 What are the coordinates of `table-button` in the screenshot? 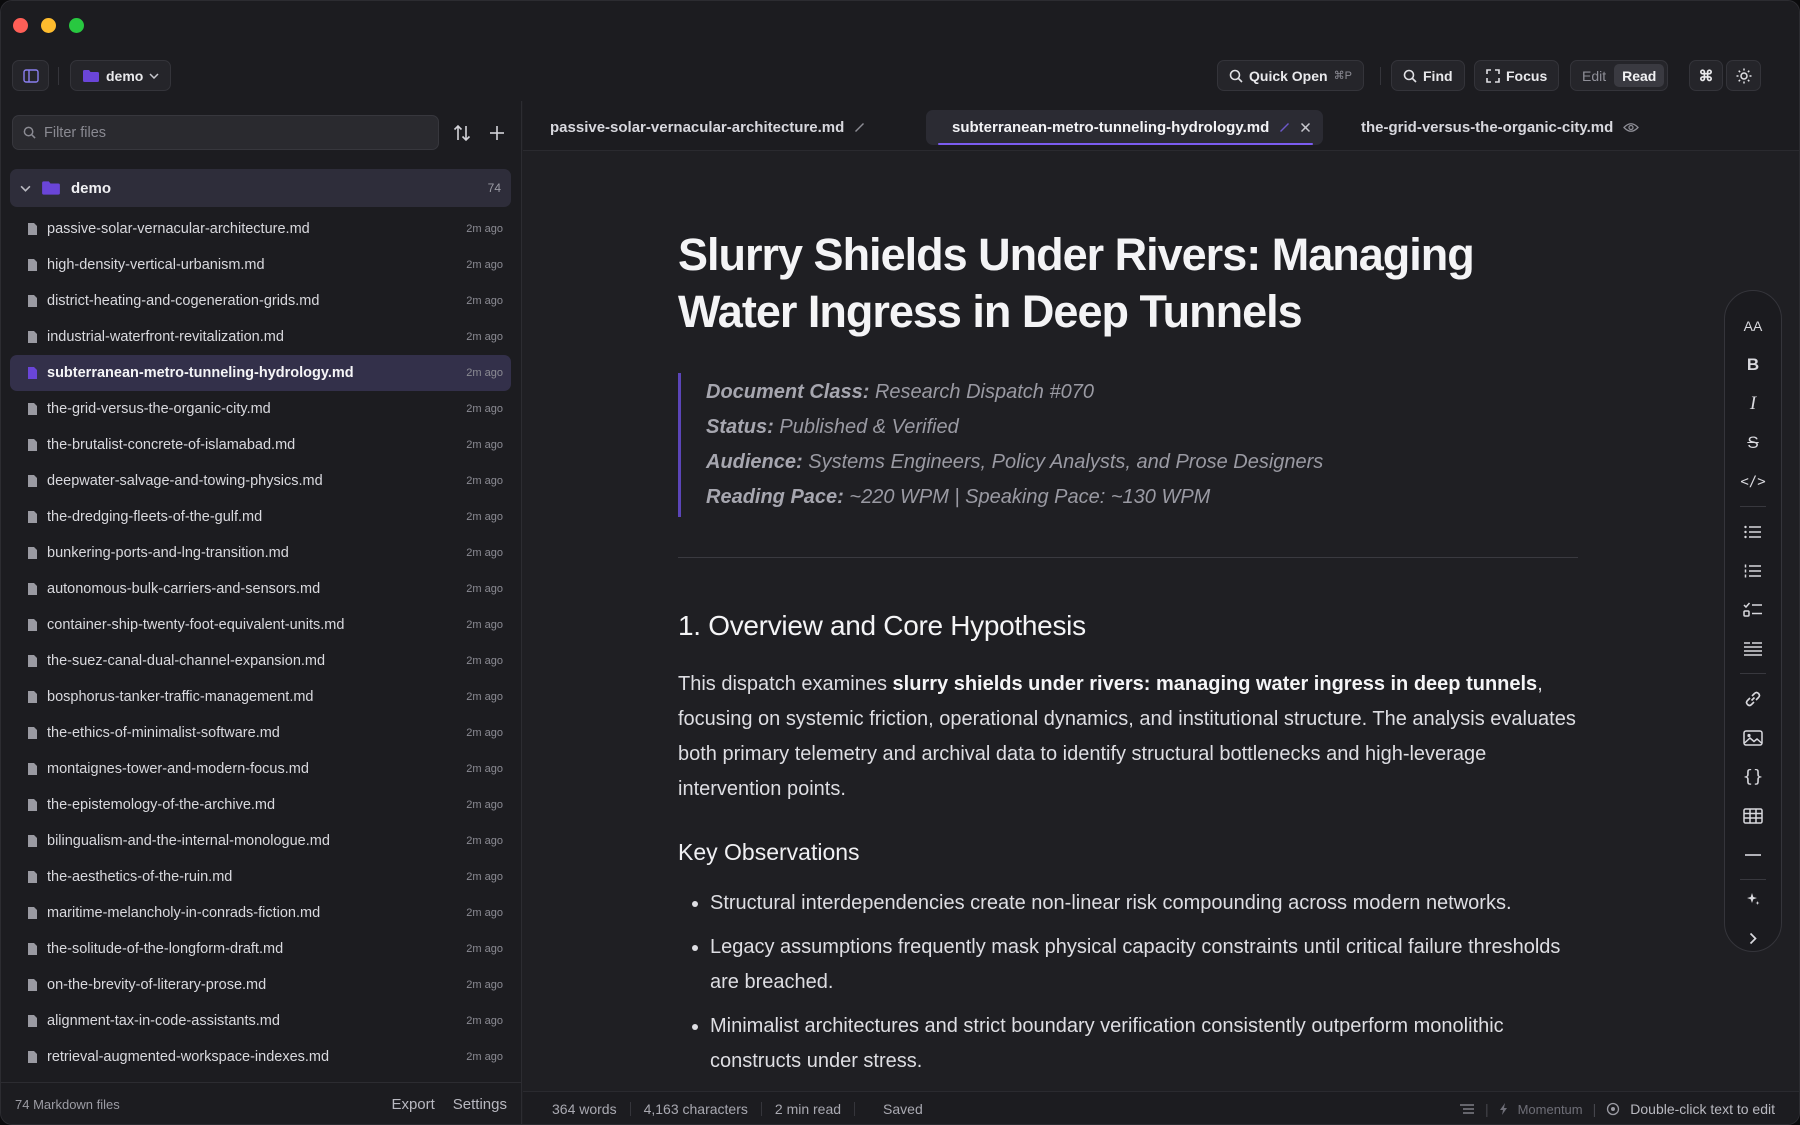 It's located at (1753, 816).